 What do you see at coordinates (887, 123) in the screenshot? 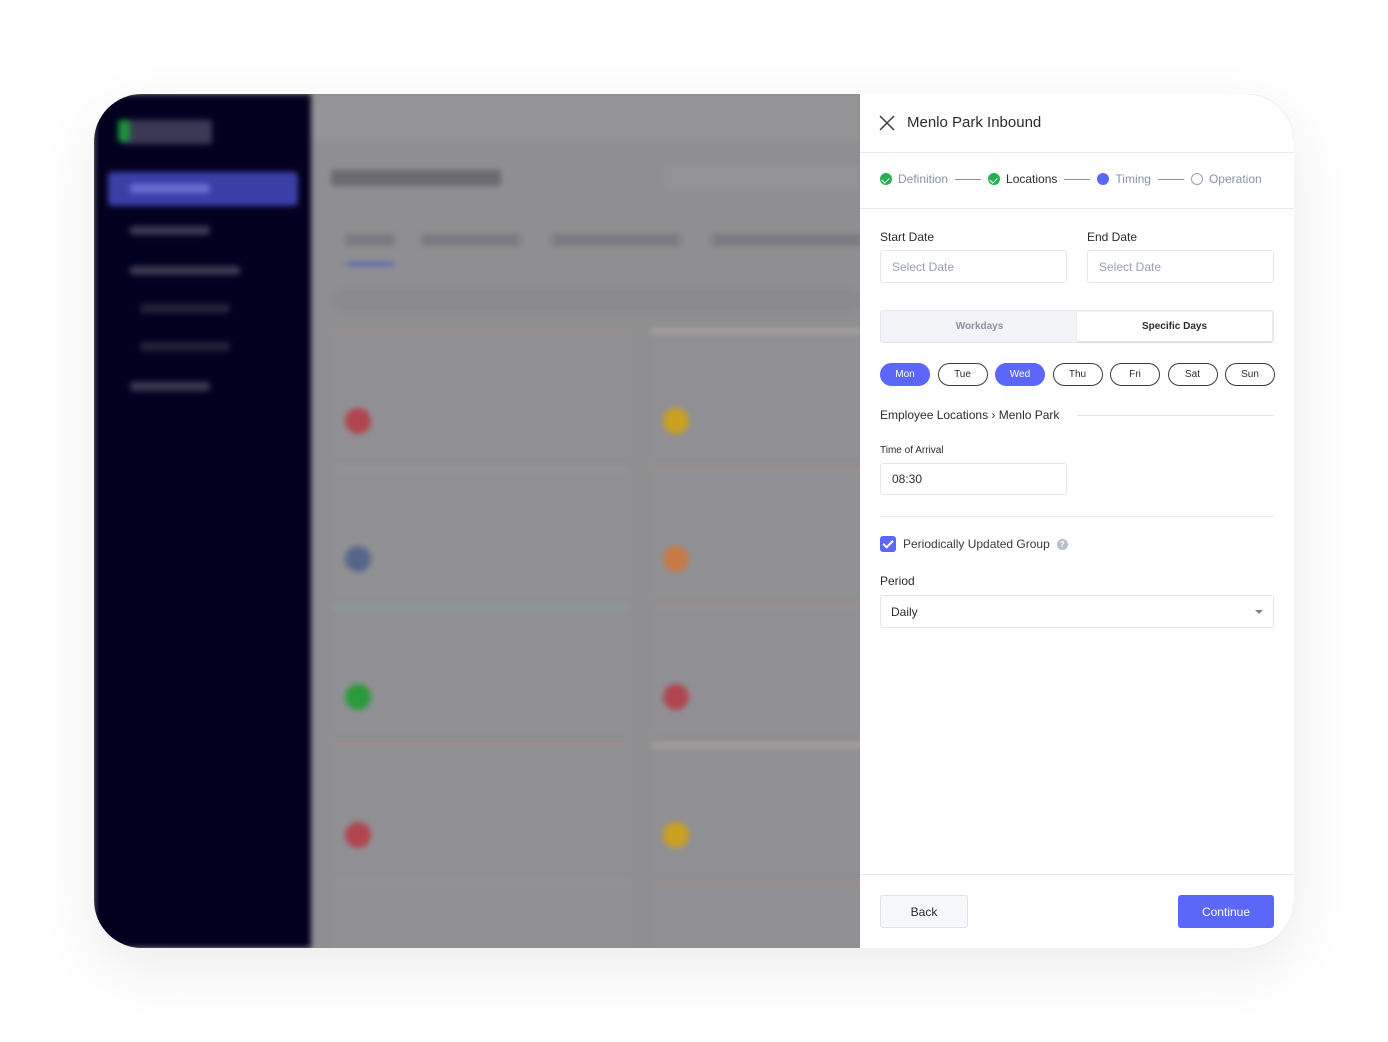
I see `close-icon` at bounding box center [887, 123].